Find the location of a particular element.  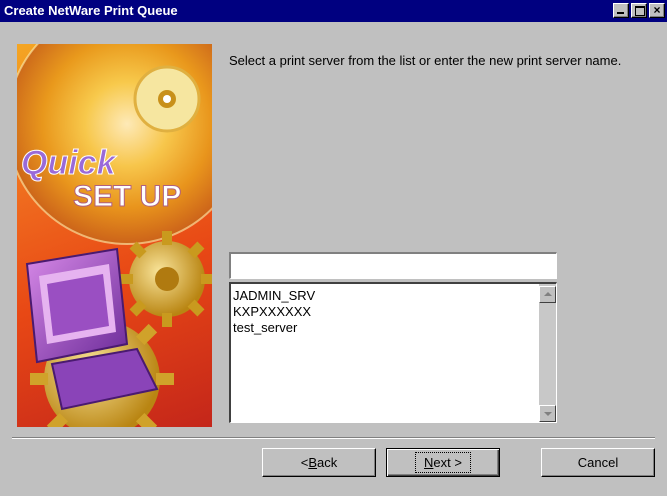

arrow-up-icon is located at coordinates (548, 294).